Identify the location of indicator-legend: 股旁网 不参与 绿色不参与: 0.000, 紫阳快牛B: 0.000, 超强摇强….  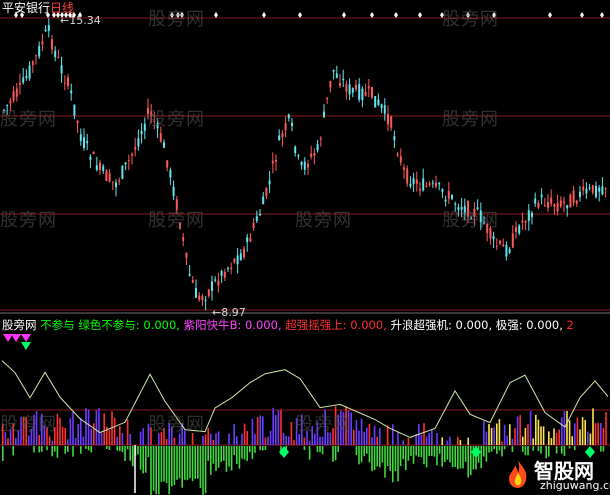
(288, 325).